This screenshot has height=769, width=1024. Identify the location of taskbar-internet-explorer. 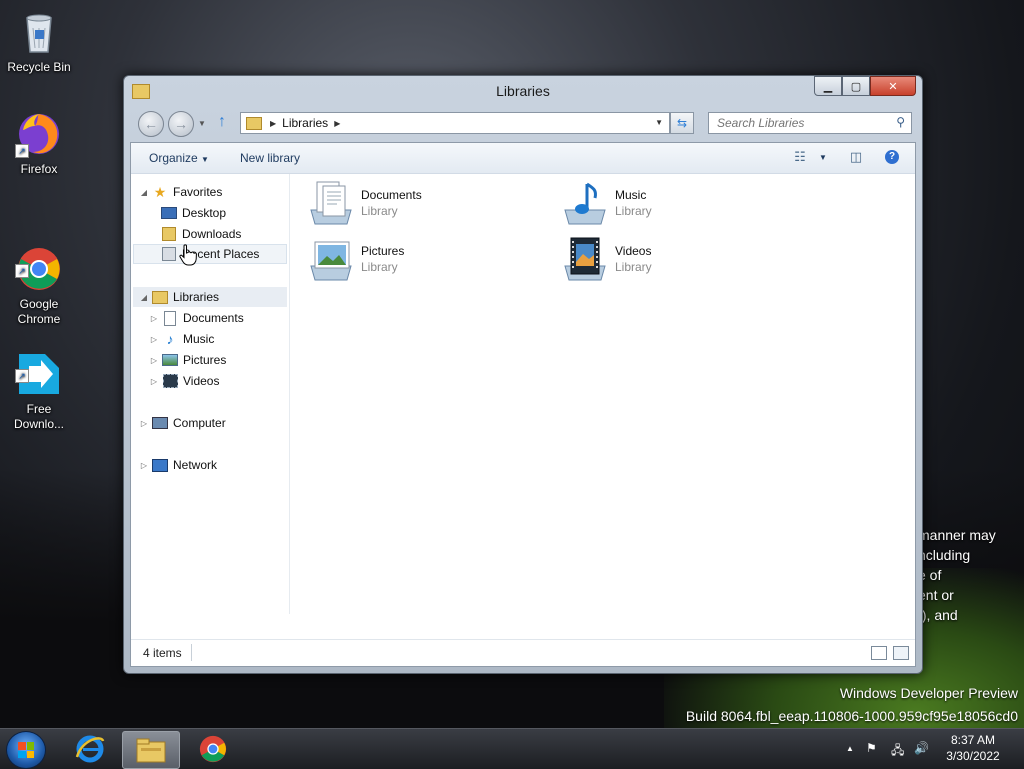
(90, 749).